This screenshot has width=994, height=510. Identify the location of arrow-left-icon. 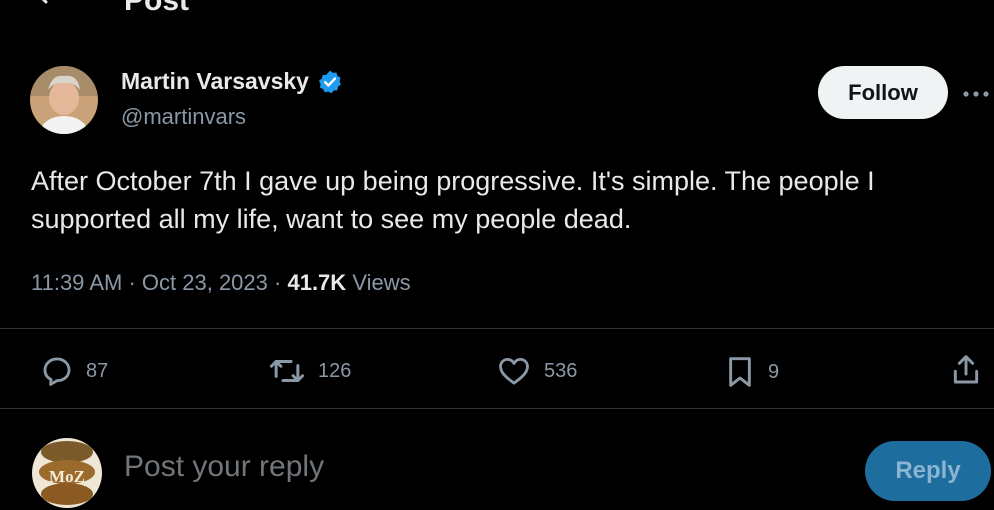
(50, 8).